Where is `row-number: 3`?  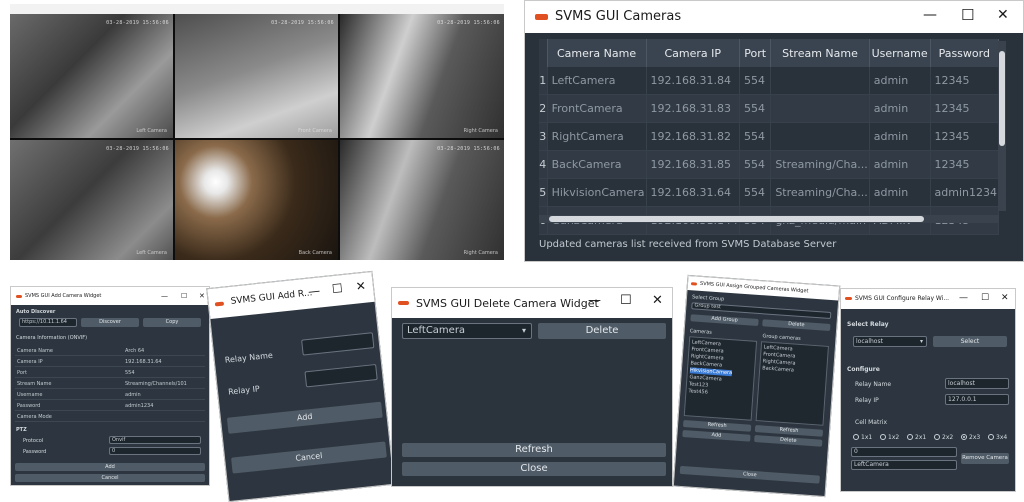 row-number: 3 is located at coordinates (543, 136).